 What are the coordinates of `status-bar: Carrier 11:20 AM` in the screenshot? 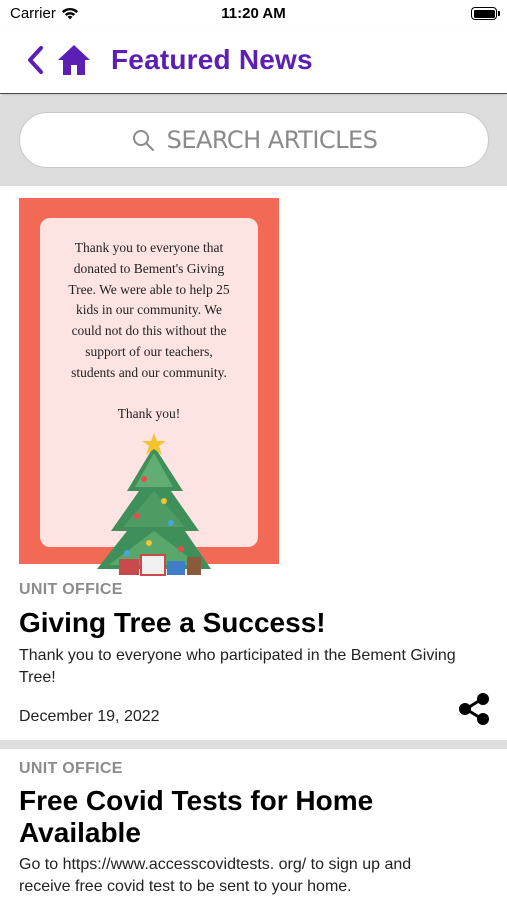 It's located at (253, 14).